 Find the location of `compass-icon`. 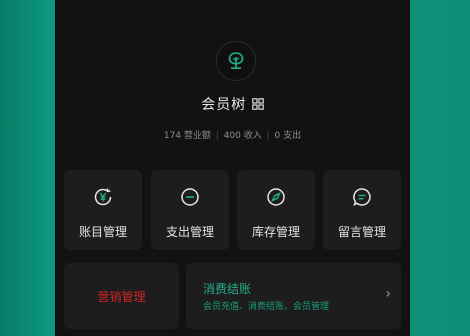

compass-icon is located at coordinates (276, 197).